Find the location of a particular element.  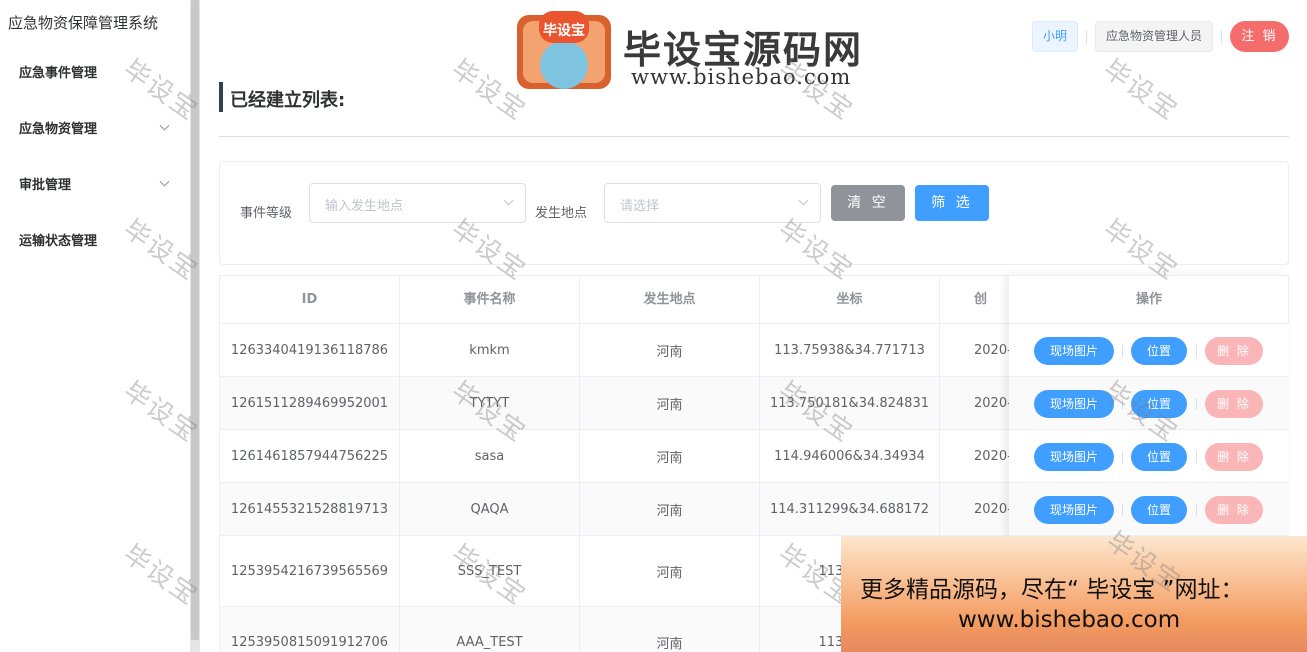

level-label: 事件等级 is located at coordinates (266, 213).